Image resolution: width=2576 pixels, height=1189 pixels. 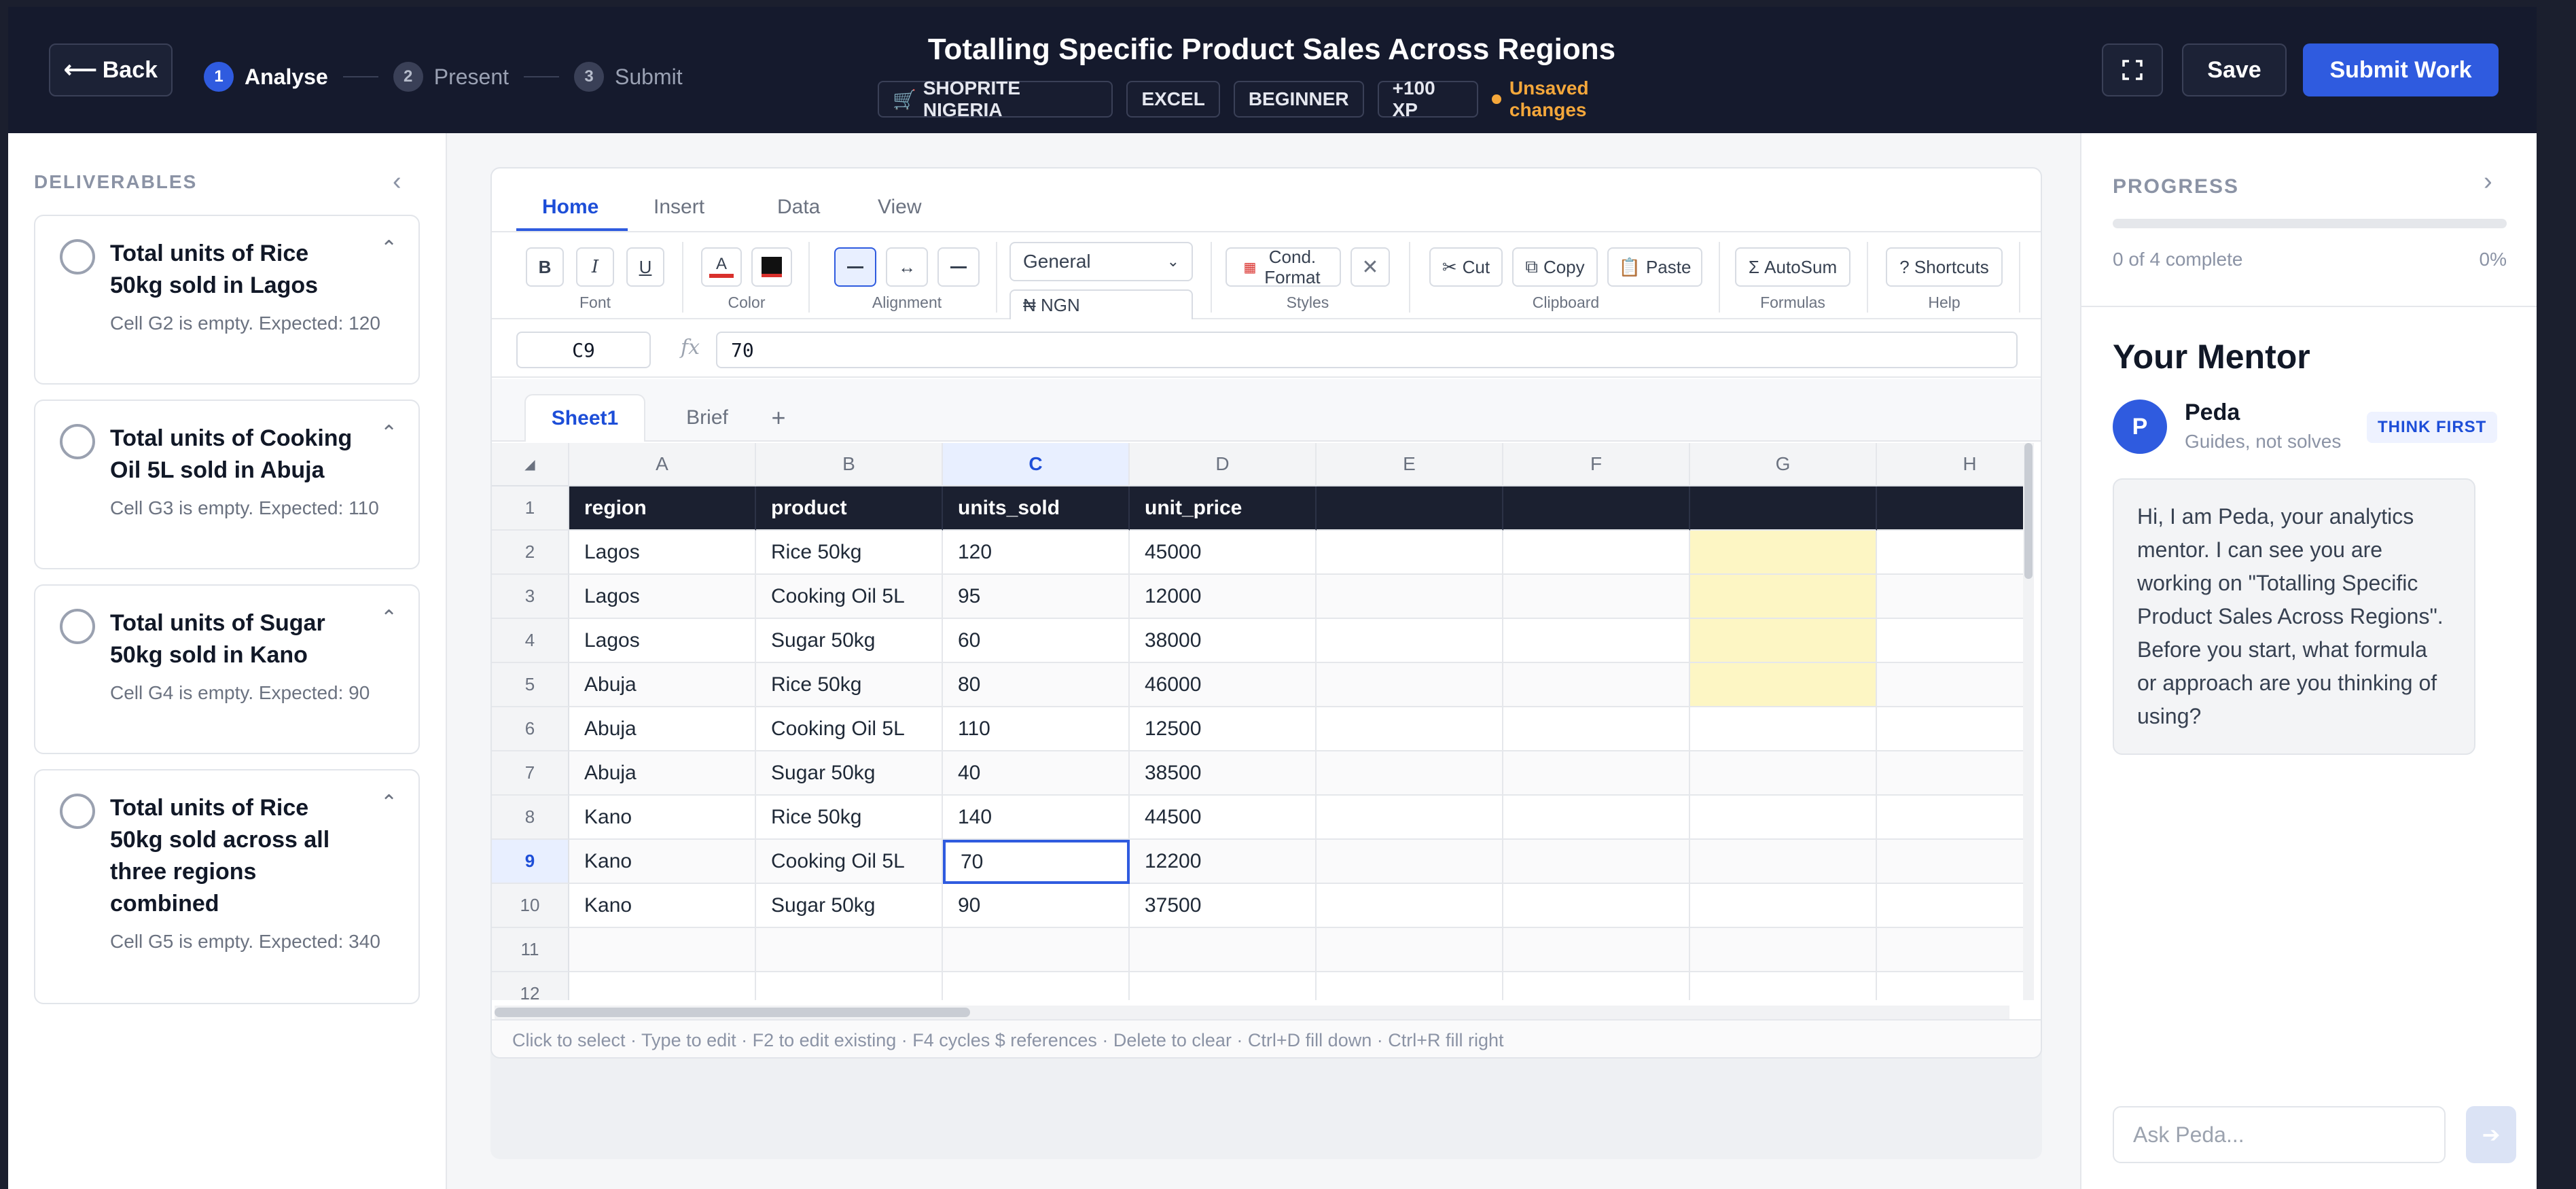 What do you see at coordinates (1555, 267) in the screenshot?
I see `copy-button: ⧉ Copy` at bounding box center [1555, 267].